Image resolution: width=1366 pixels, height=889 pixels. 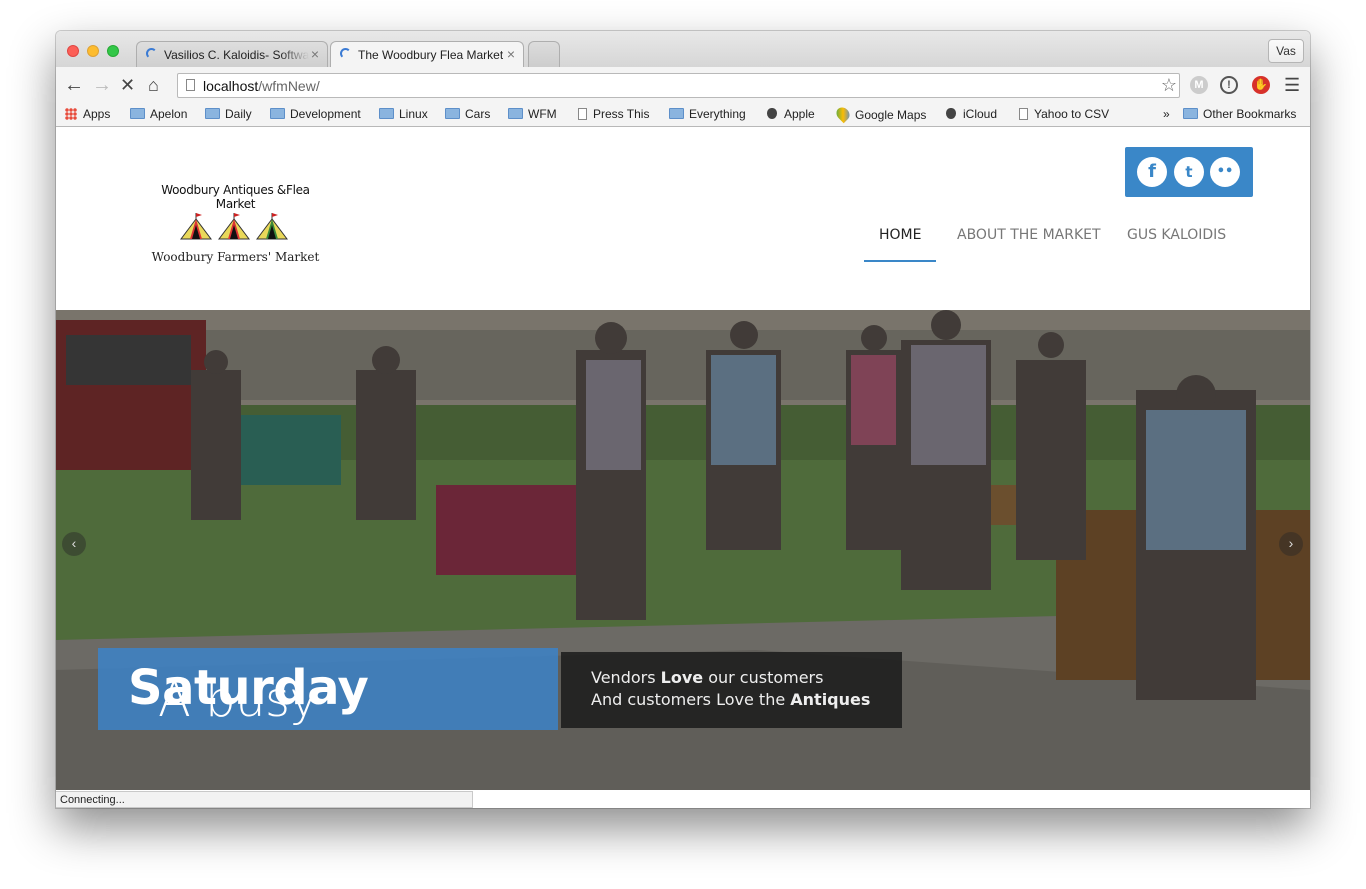 What do you see at coordinates (430, 55) in the screenshot?
I see `tab-title: The Woodbury Flea Market` at bounding box center [430, 55].